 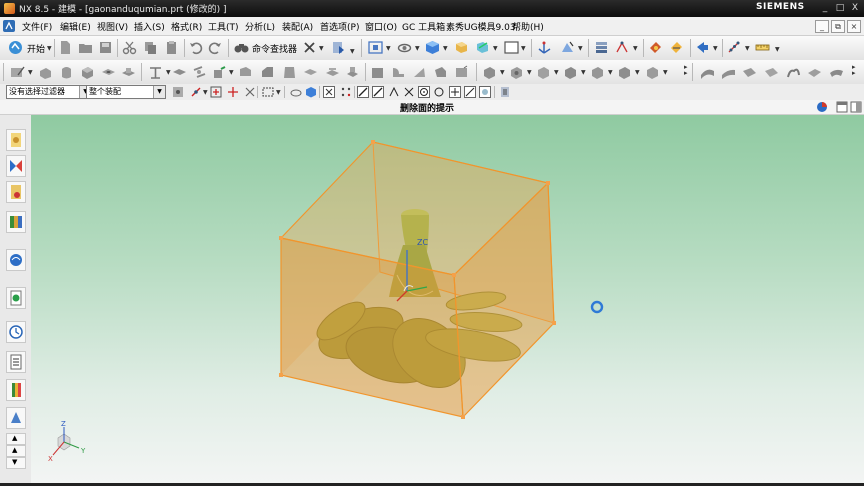 I want to click on manufacturing-wizard-tab, so click(x=16, y=362).